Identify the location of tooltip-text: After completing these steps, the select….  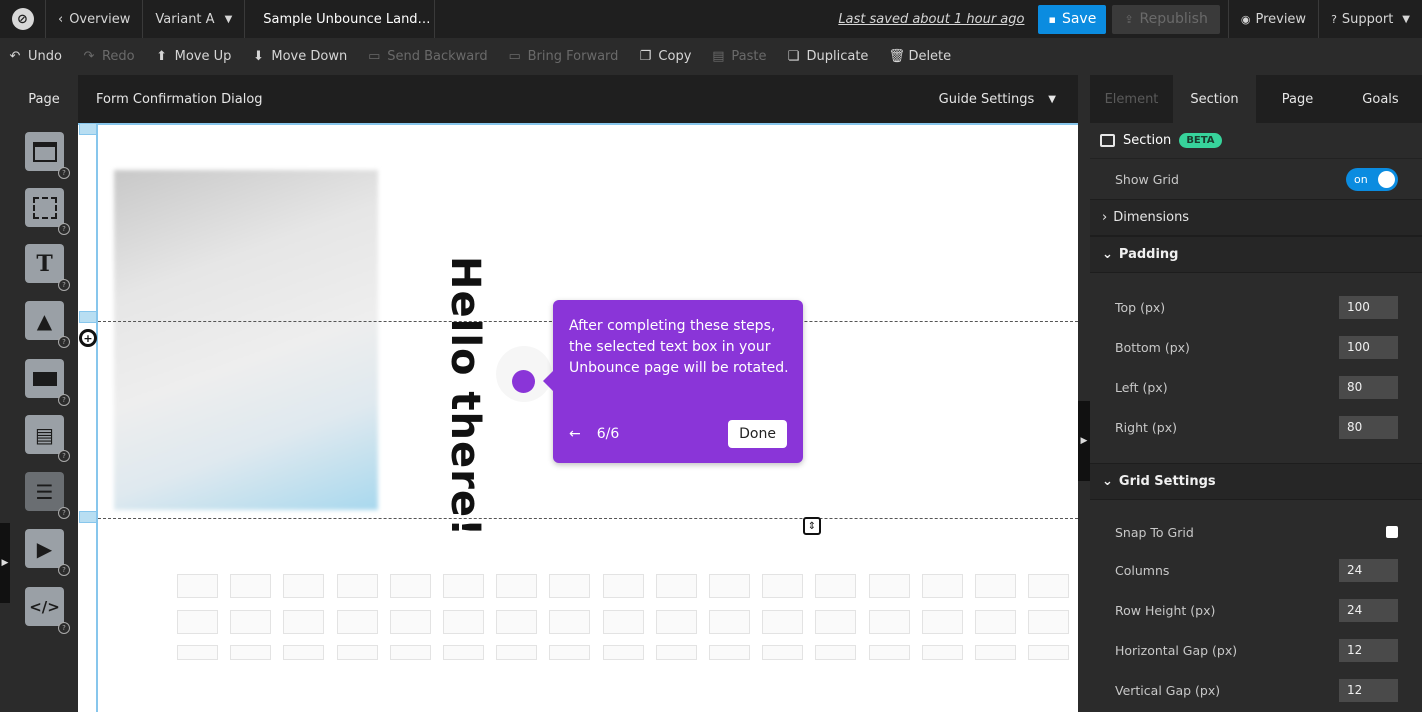
(679, 347).